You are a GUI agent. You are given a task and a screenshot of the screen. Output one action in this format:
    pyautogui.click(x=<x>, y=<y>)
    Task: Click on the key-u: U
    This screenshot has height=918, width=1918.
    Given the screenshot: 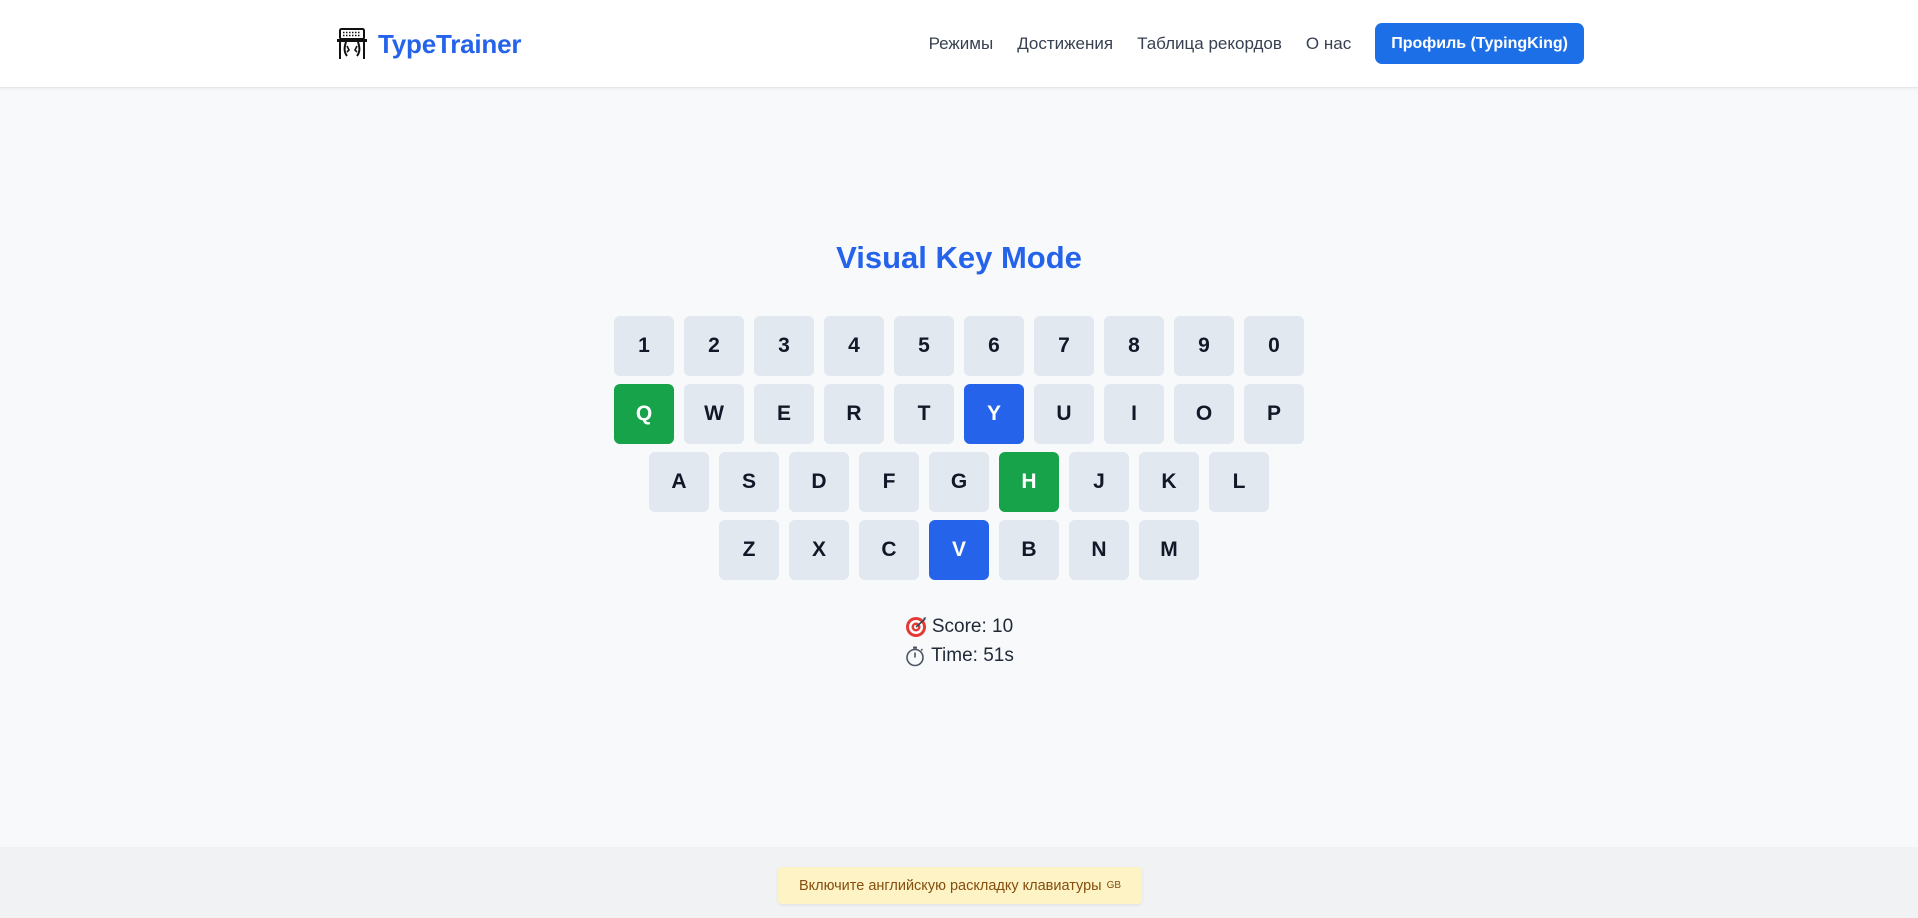 What is the action you would take?
    pyautogui.click(x=1064, y=414)
    